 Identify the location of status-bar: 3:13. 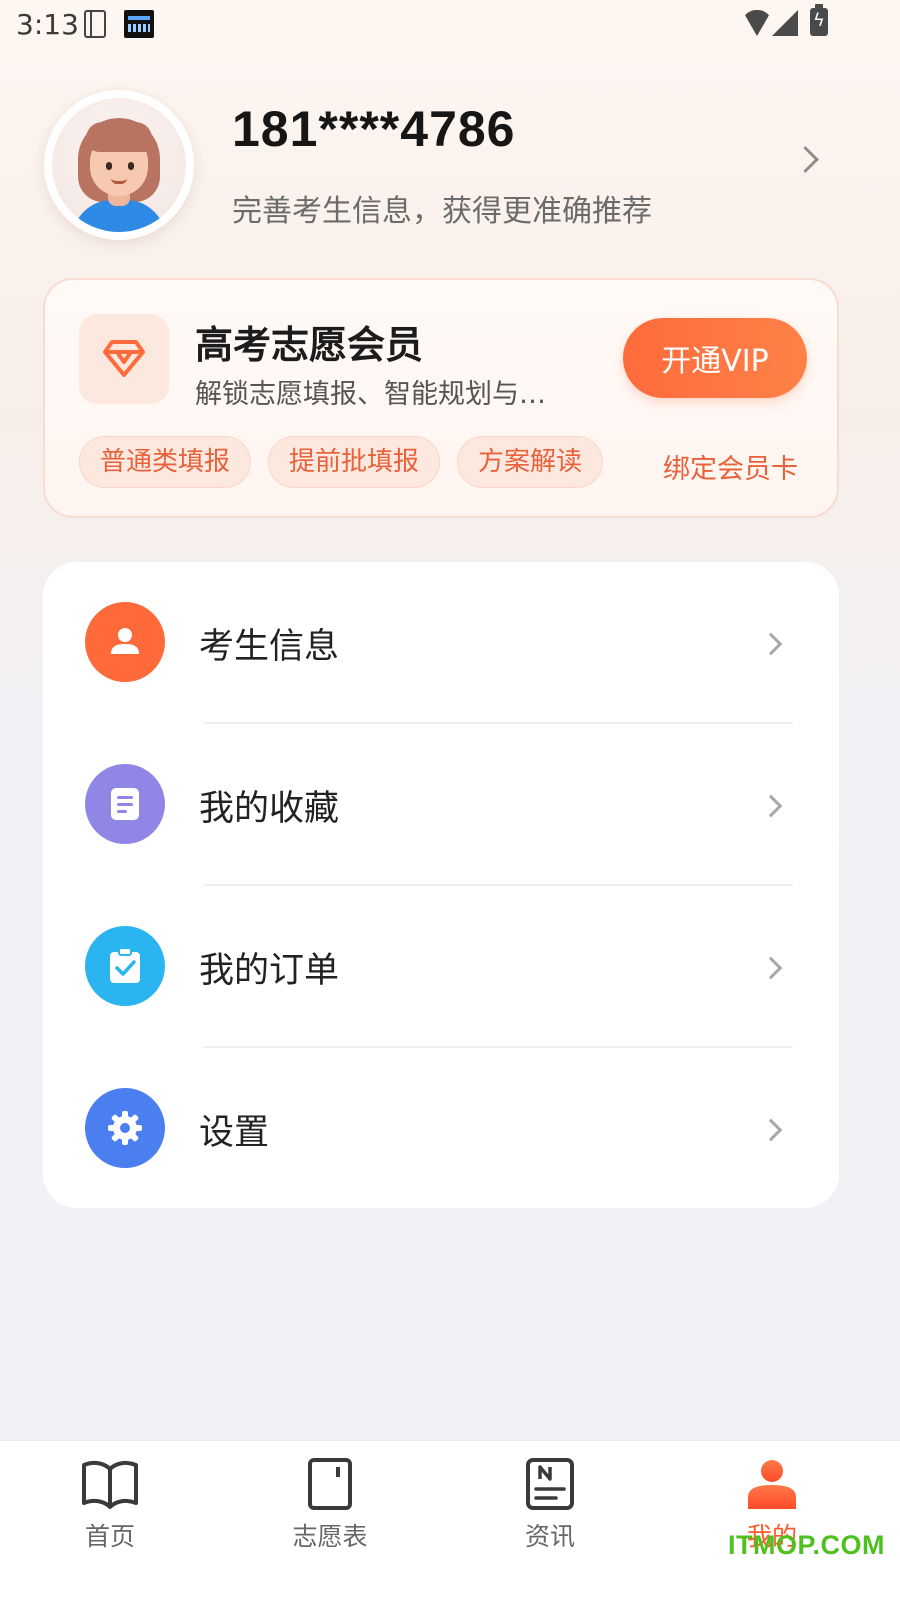
(450, 24).